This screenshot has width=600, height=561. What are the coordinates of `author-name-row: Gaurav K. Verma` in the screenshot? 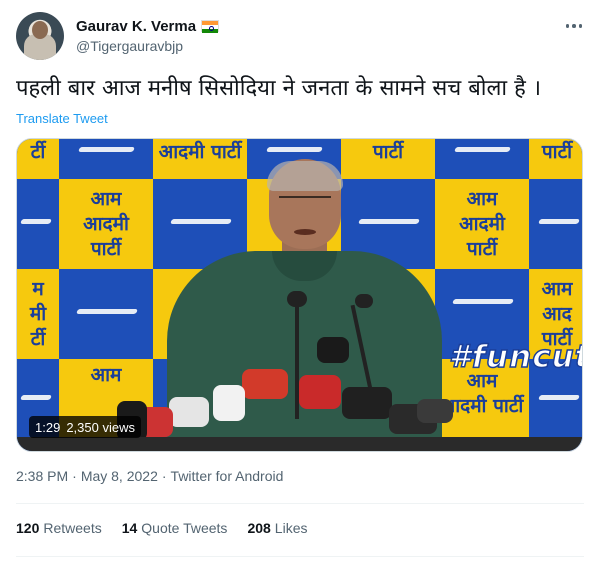 It's located at (148, 26).